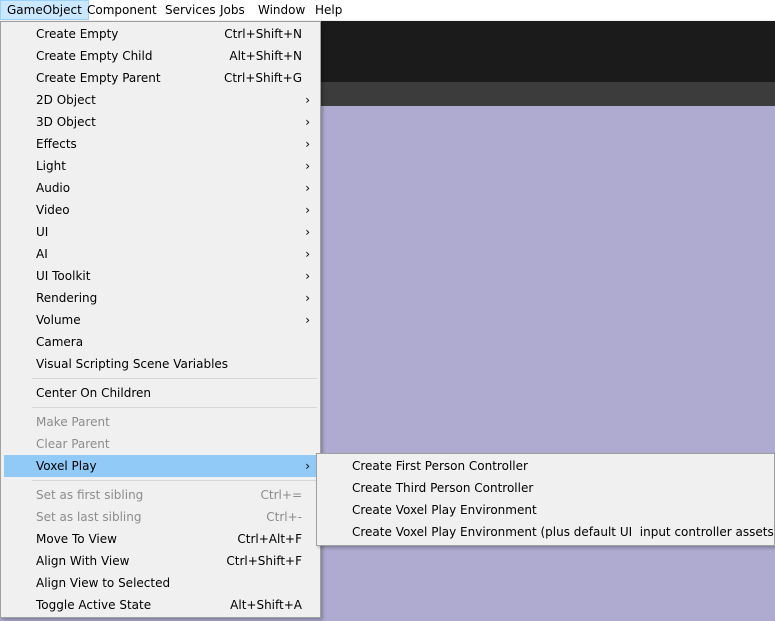  I want to click on menu-item-visual-scripting-scene-variables: Visual Scripting Scene Variables, so click(161, 364).